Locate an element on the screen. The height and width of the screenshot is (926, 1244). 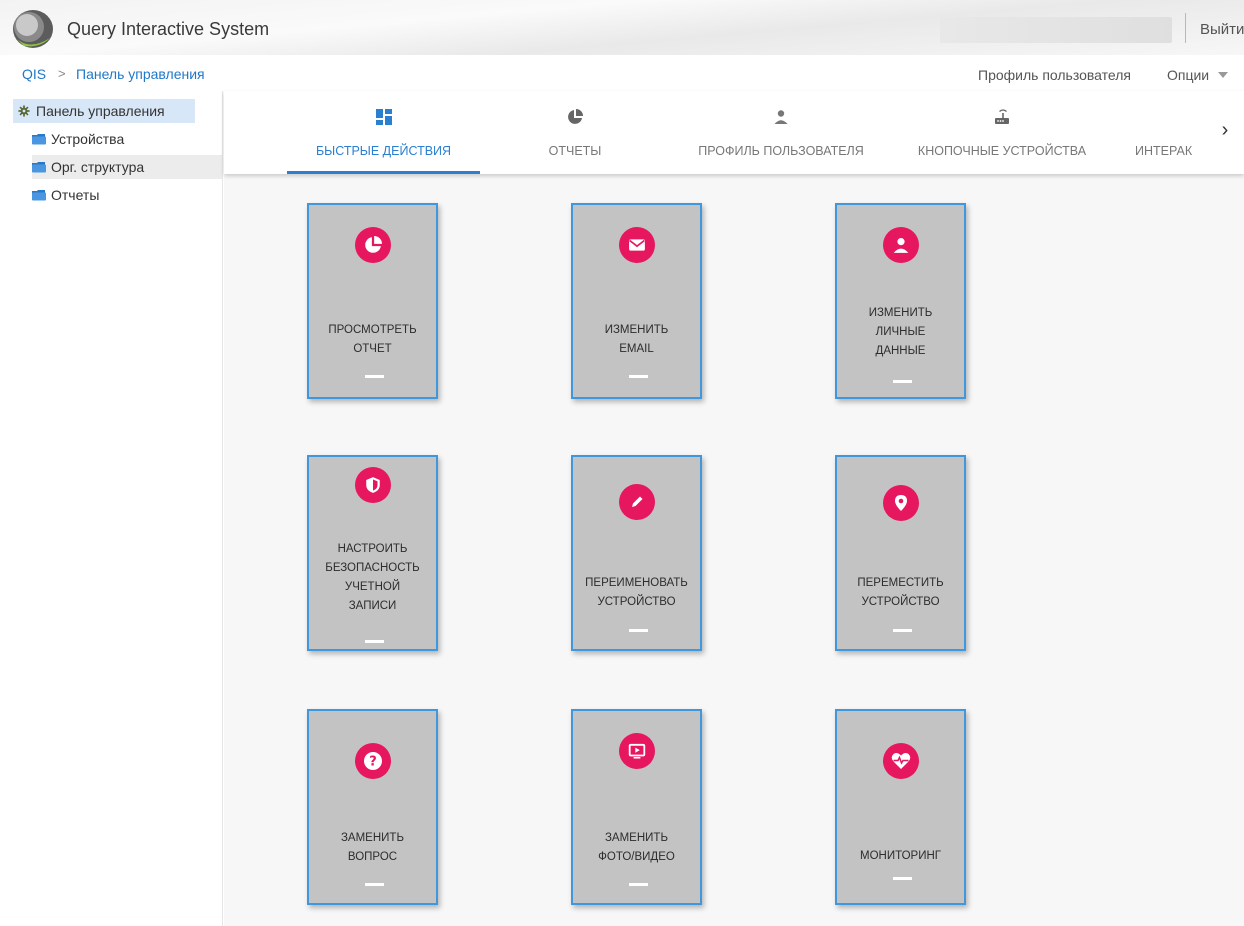
tile-label: ИЗМЕНИТЬ EMAIL is located at coordinates (636, 339).